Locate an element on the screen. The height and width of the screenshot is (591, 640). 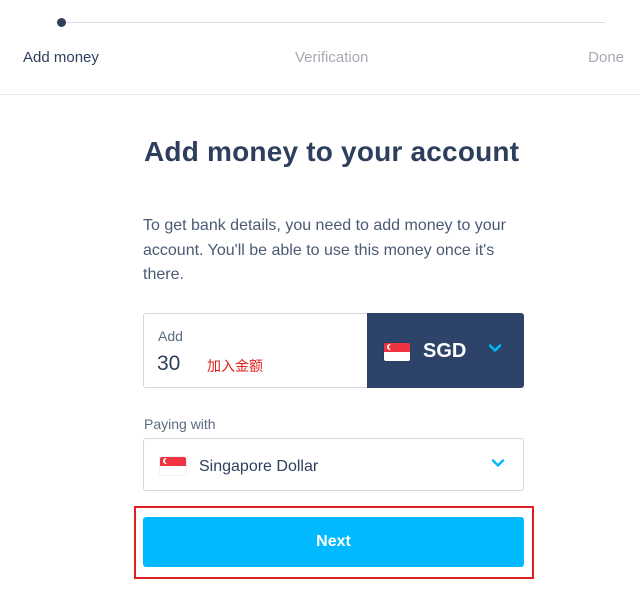
step-add-money: Add money is located at coordinates (61, 57).